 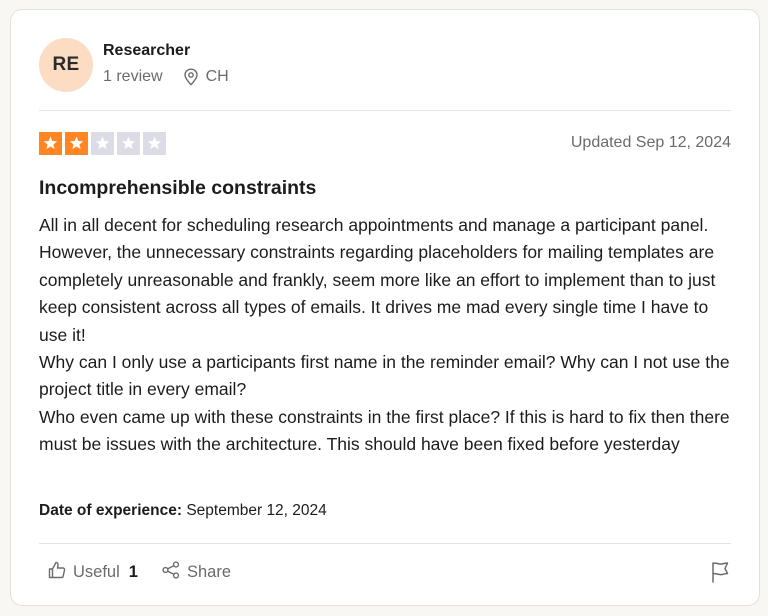 I want to click on reviewer-location: CH, so click(x=217, y=76).